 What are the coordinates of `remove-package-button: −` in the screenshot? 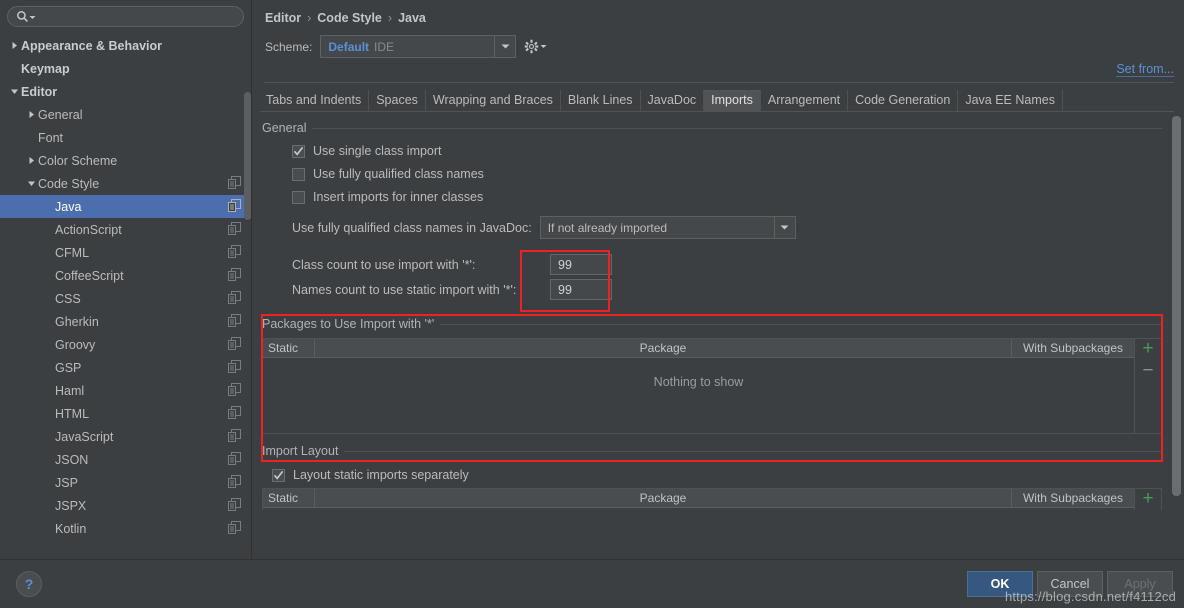 It's located at (1147, 370).